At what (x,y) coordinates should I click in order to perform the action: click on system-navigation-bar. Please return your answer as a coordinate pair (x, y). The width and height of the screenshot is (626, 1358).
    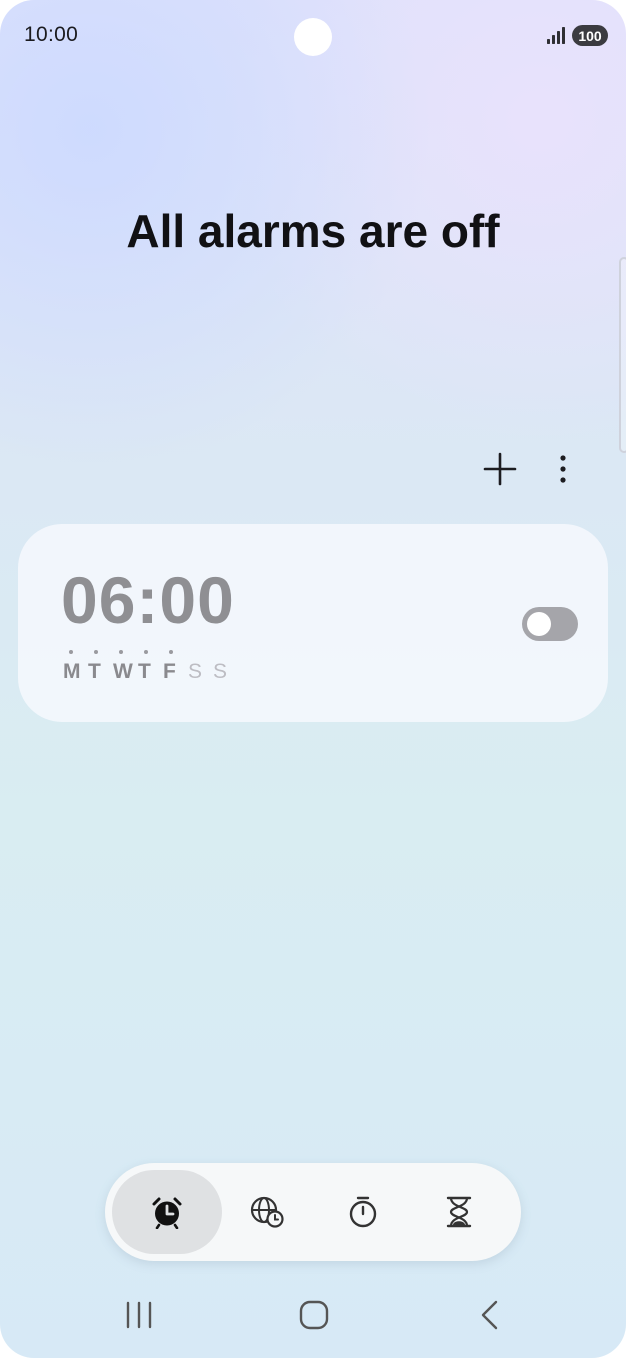
    Looking at the image, I should click on (313, 1315).